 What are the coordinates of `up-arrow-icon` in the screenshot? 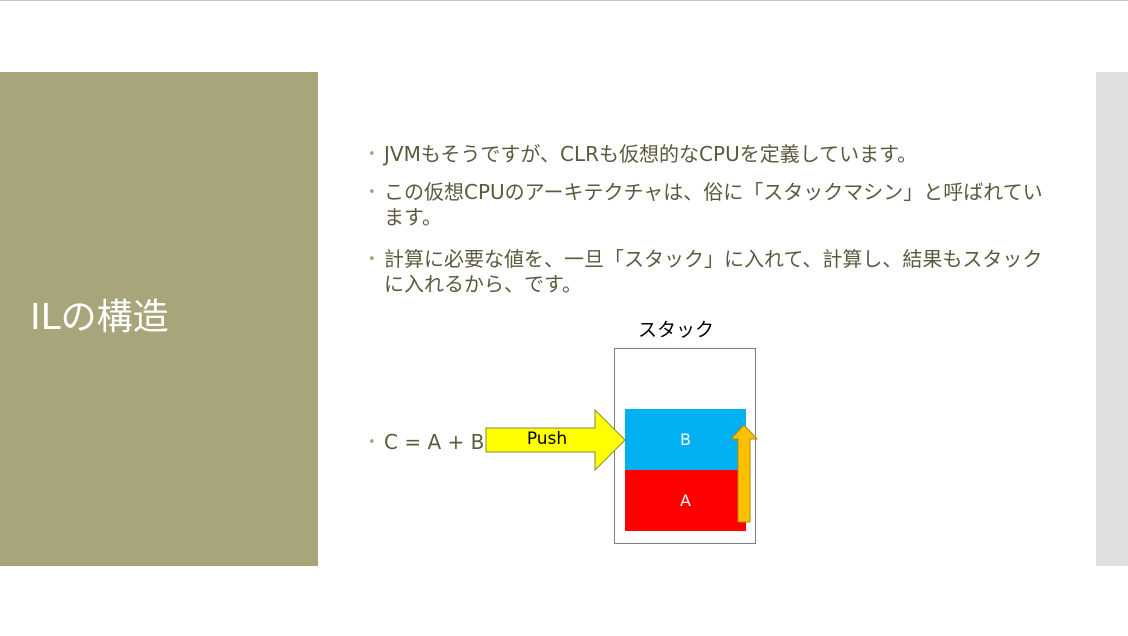 It's located at (744, 473).